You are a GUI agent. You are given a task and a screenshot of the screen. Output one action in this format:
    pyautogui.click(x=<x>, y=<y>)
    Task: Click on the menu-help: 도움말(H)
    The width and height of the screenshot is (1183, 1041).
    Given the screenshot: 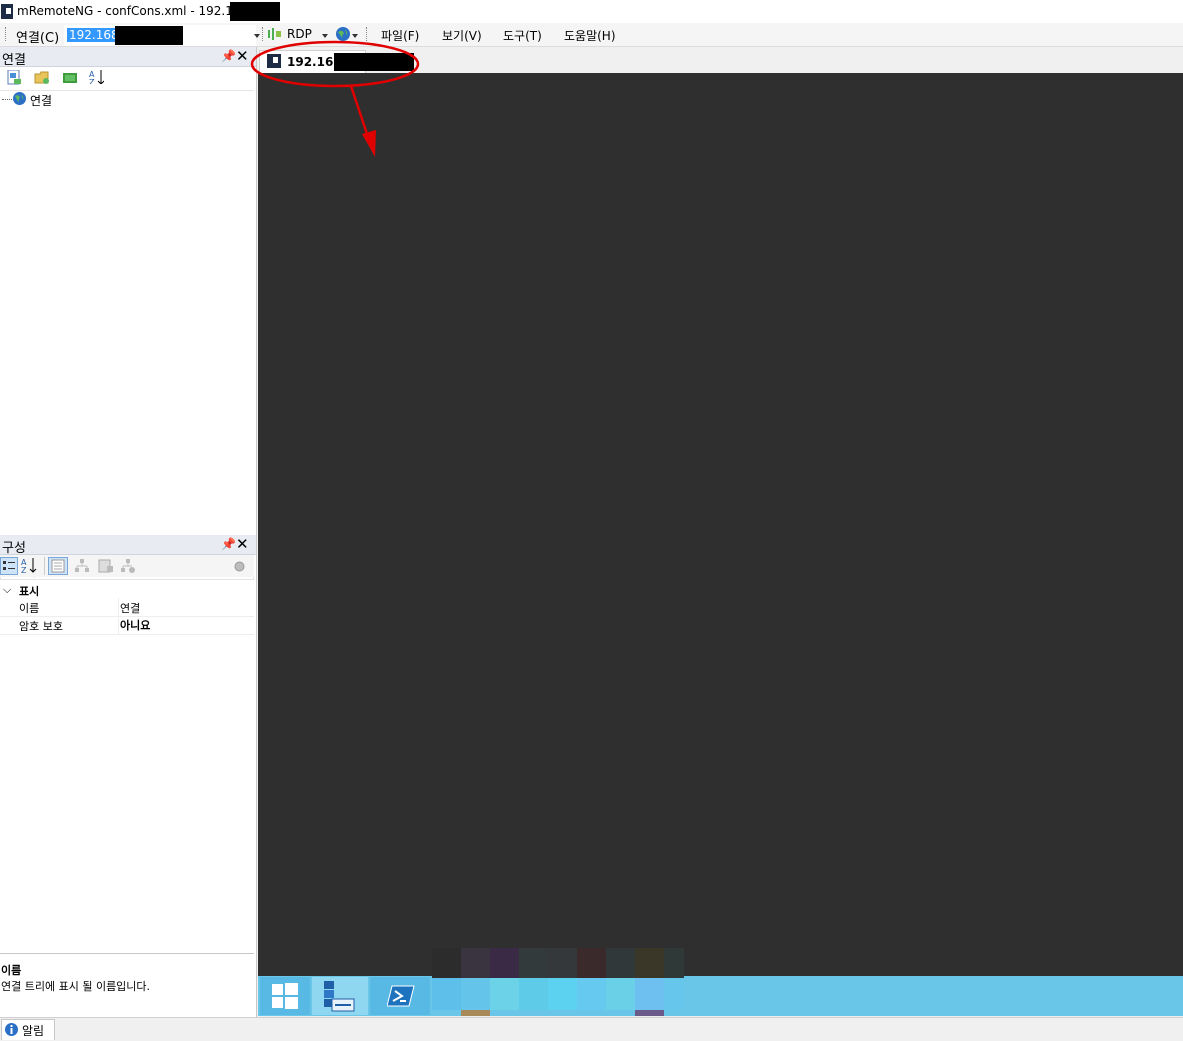 What is the action you would take?
    pyautogui.click(x=590, y=35)
    